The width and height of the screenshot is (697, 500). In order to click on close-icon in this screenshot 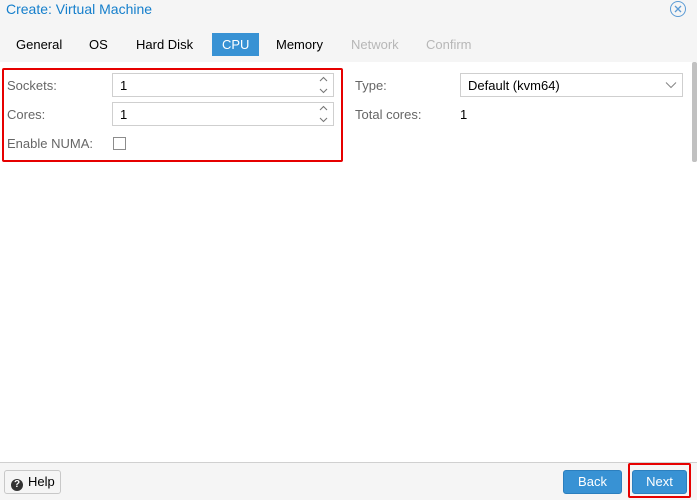, I will do `click(678, 9)`.